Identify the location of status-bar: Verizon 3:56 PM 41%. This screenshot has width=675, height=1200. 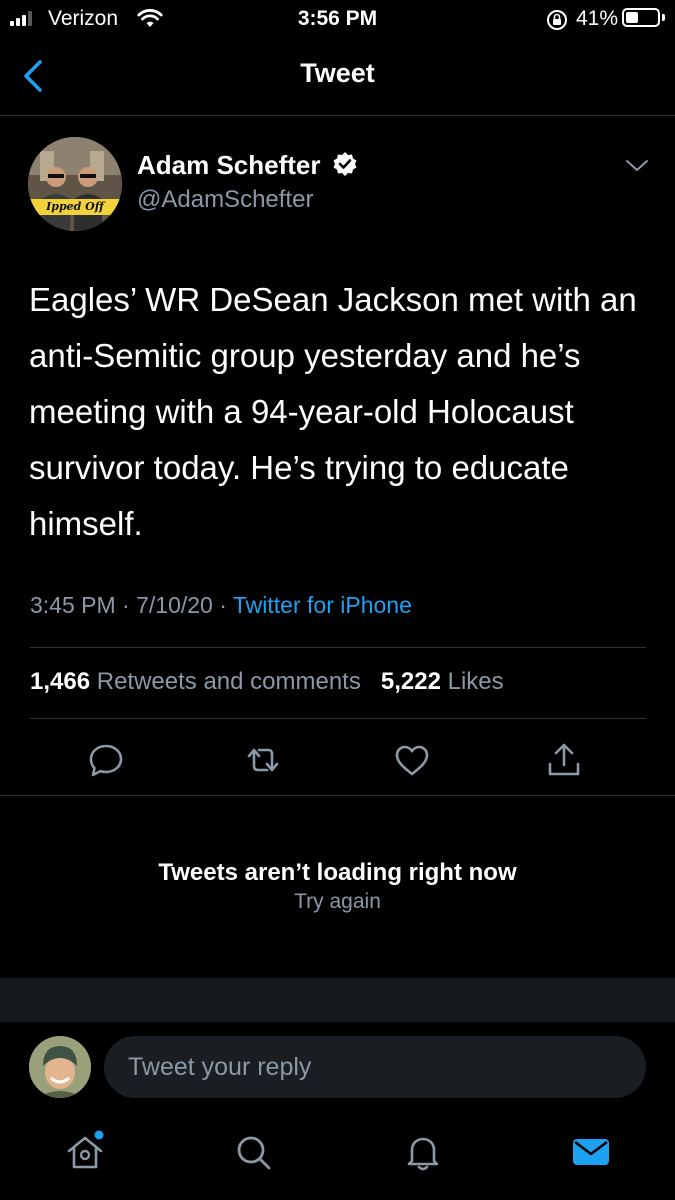
(337, 20).